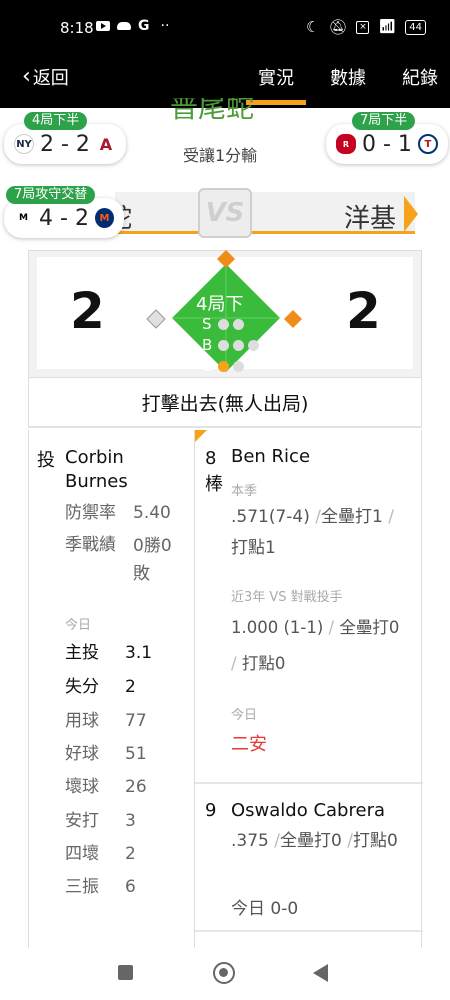 Image resolution: width=450 pixels, height=1000 pixels. What do you see at coordinates (118, 558) in the screenshot?
I see `pitcher-record: 季戰績 0勝0敗` at bounding box center [118, 558].